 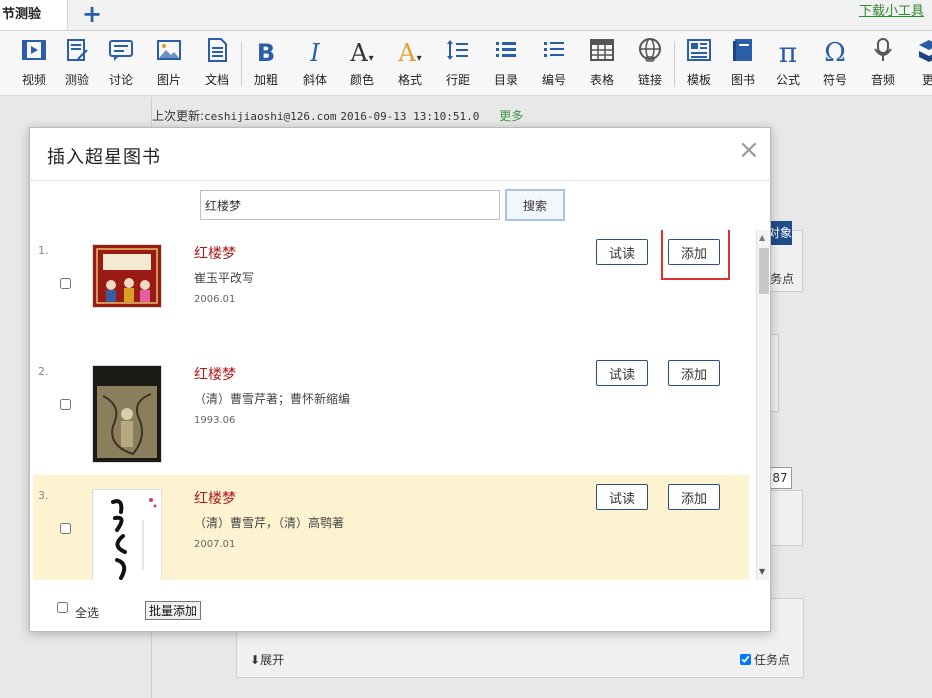 What do you see at coordinates (34, 15) in the screenshot?
I see `tab-section-quiz: 节测验` at bounding box center [34, 15].